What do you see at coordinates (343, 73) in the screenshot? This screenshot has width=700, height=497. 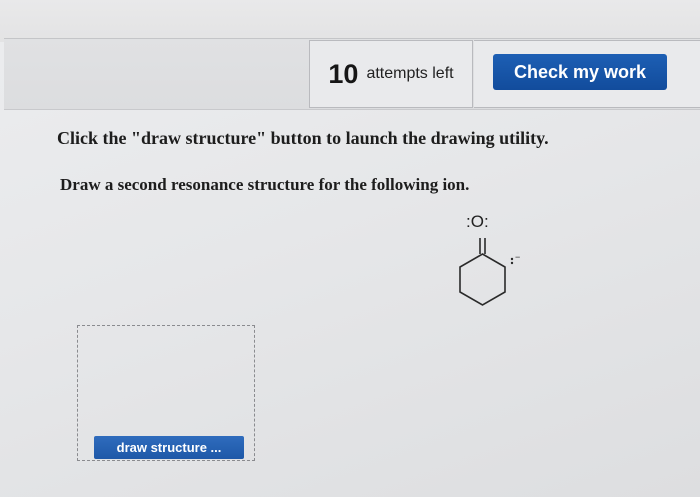 I see `attempts-count: 10` at bounding box center [343, 73].